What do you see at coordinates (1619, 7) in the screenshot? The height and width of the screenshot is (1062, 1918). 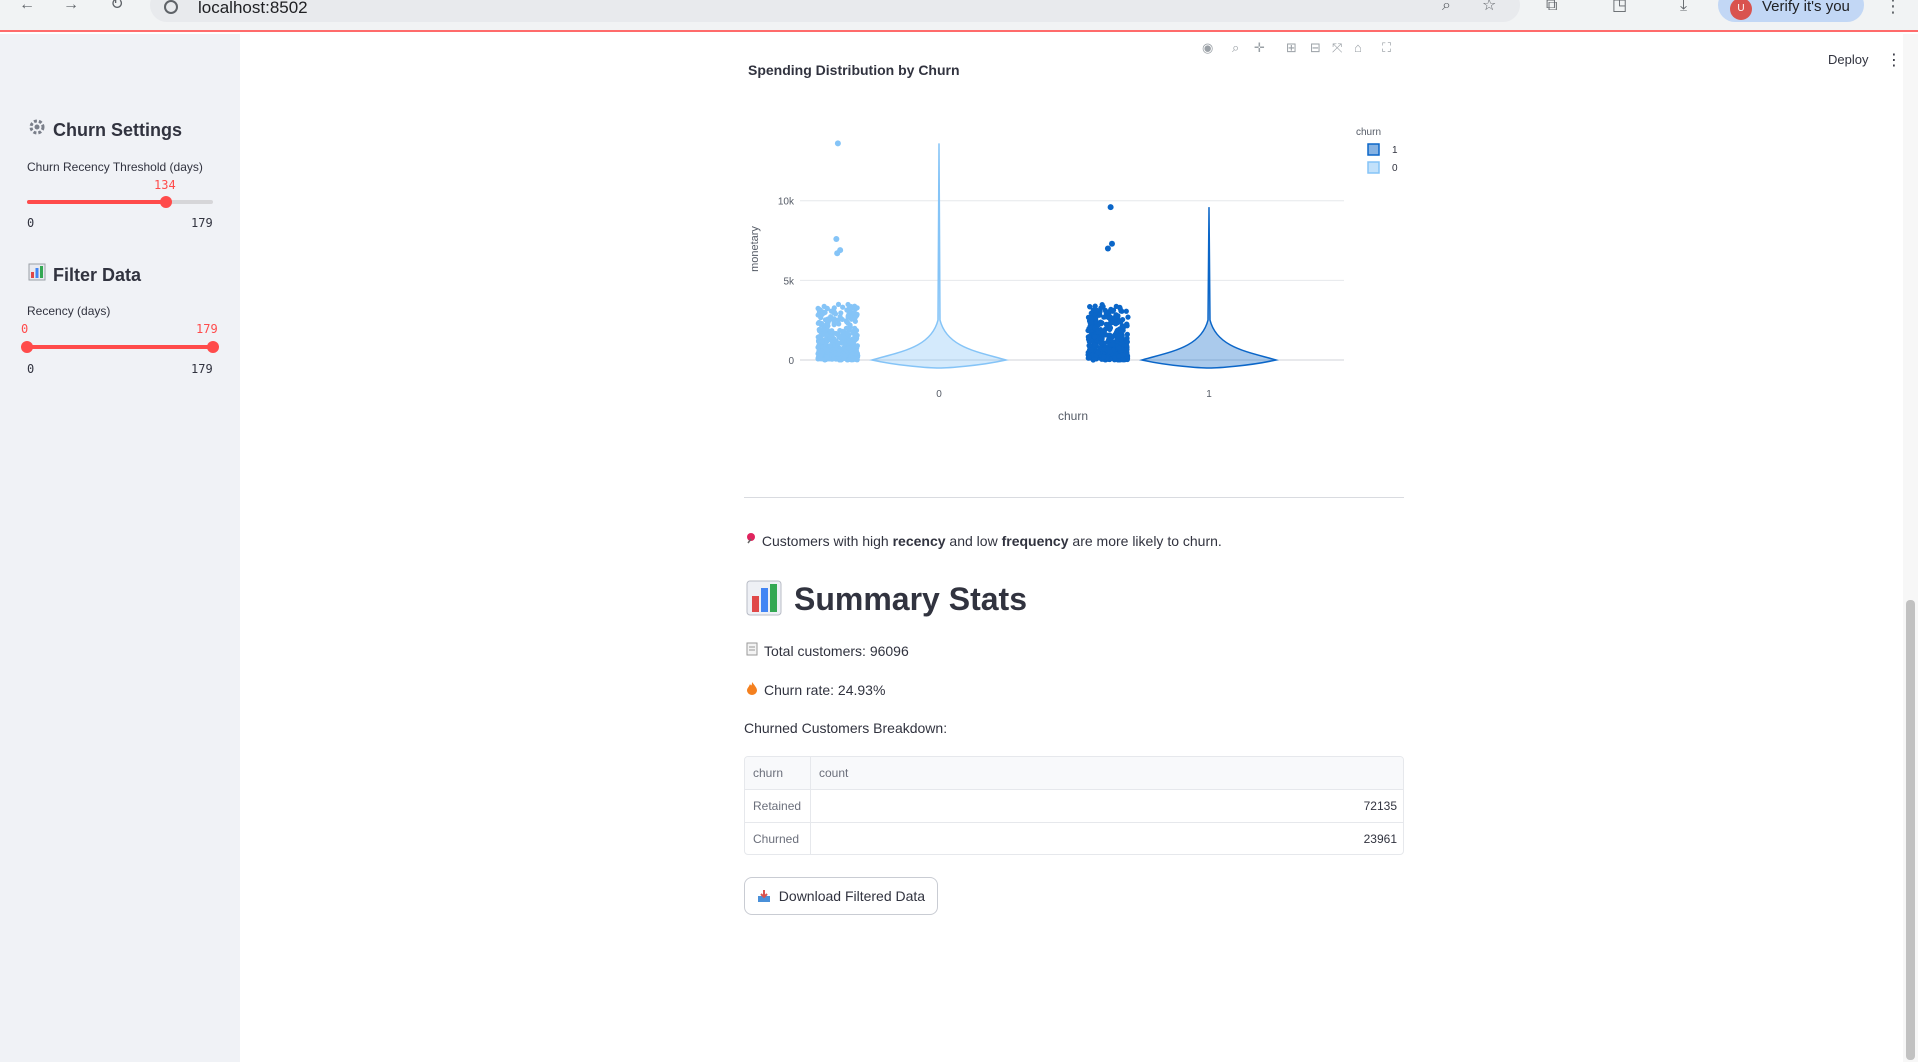 I see `reading-icon: ◳` at bounding box center [1619, 7].